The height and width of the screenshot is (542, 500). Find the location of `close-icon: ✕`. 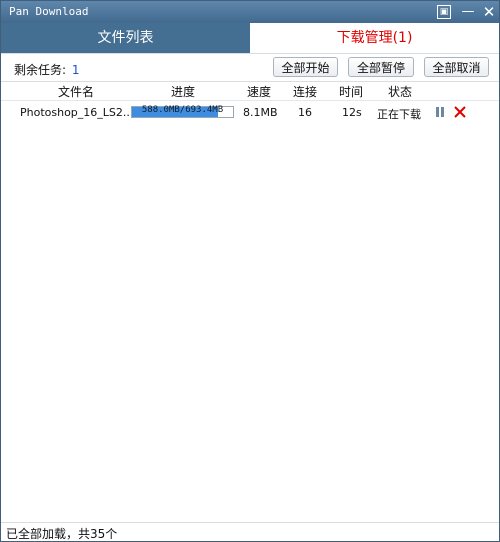

close-icon: ✕ is located at coordinates (489, 12).